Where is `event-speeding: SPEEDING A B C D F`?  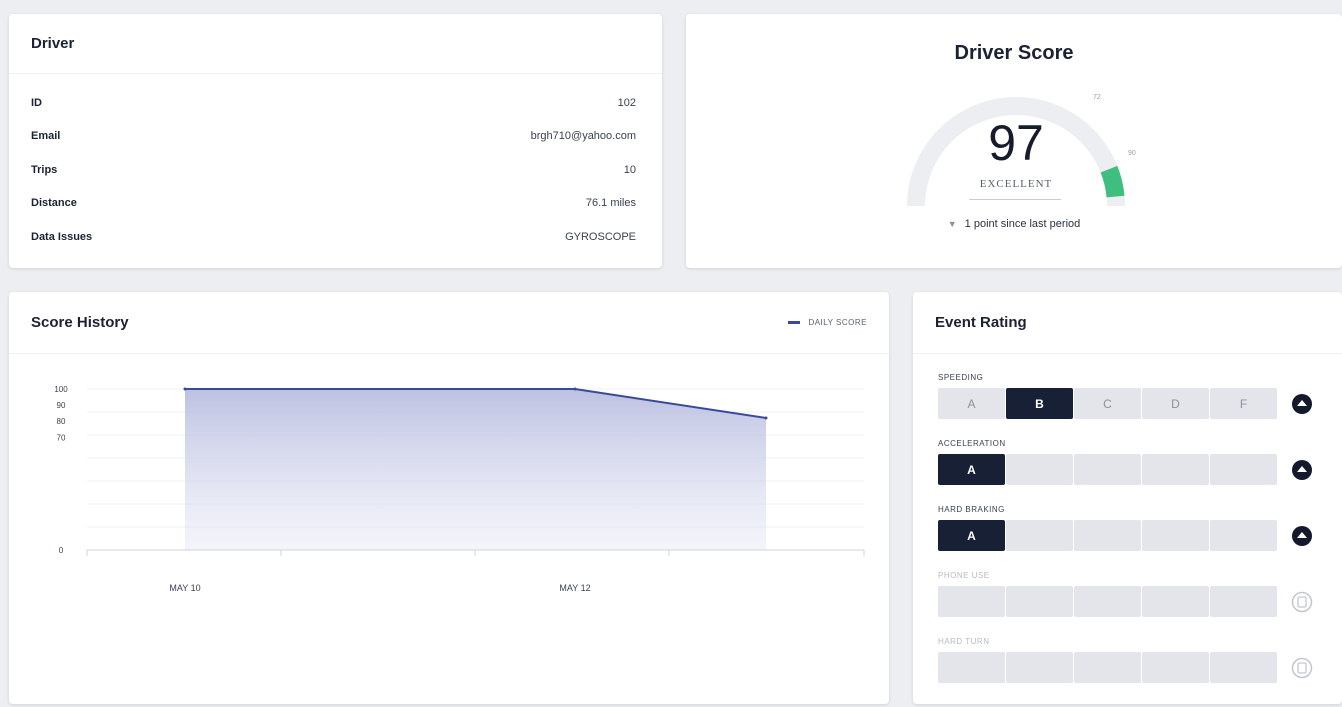
event-speeding: SPEEDING A B C D F is located at coordinates (1126, 405).